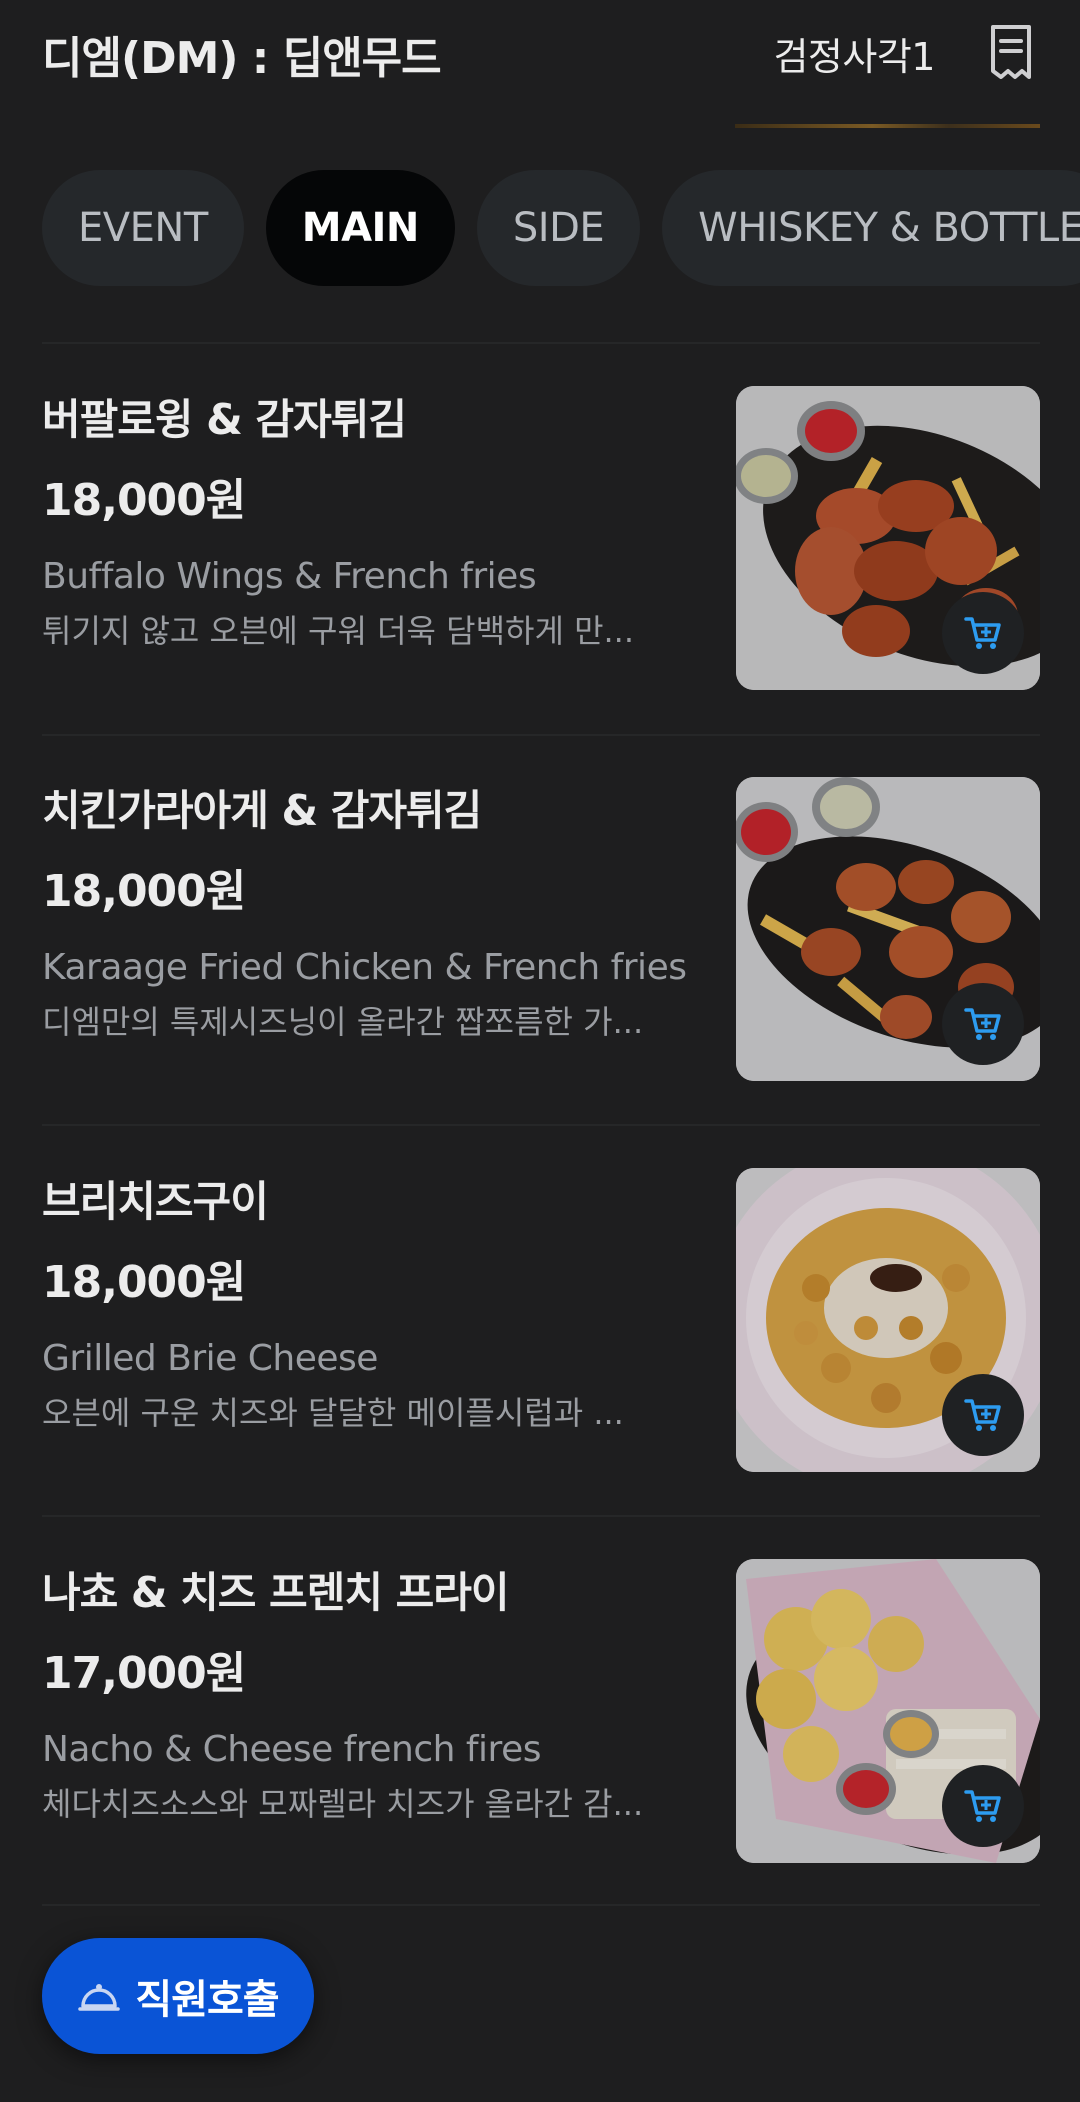  Describe the element at coordinates (887, 126) in the screenshot. I see `banner-edge` at that location.